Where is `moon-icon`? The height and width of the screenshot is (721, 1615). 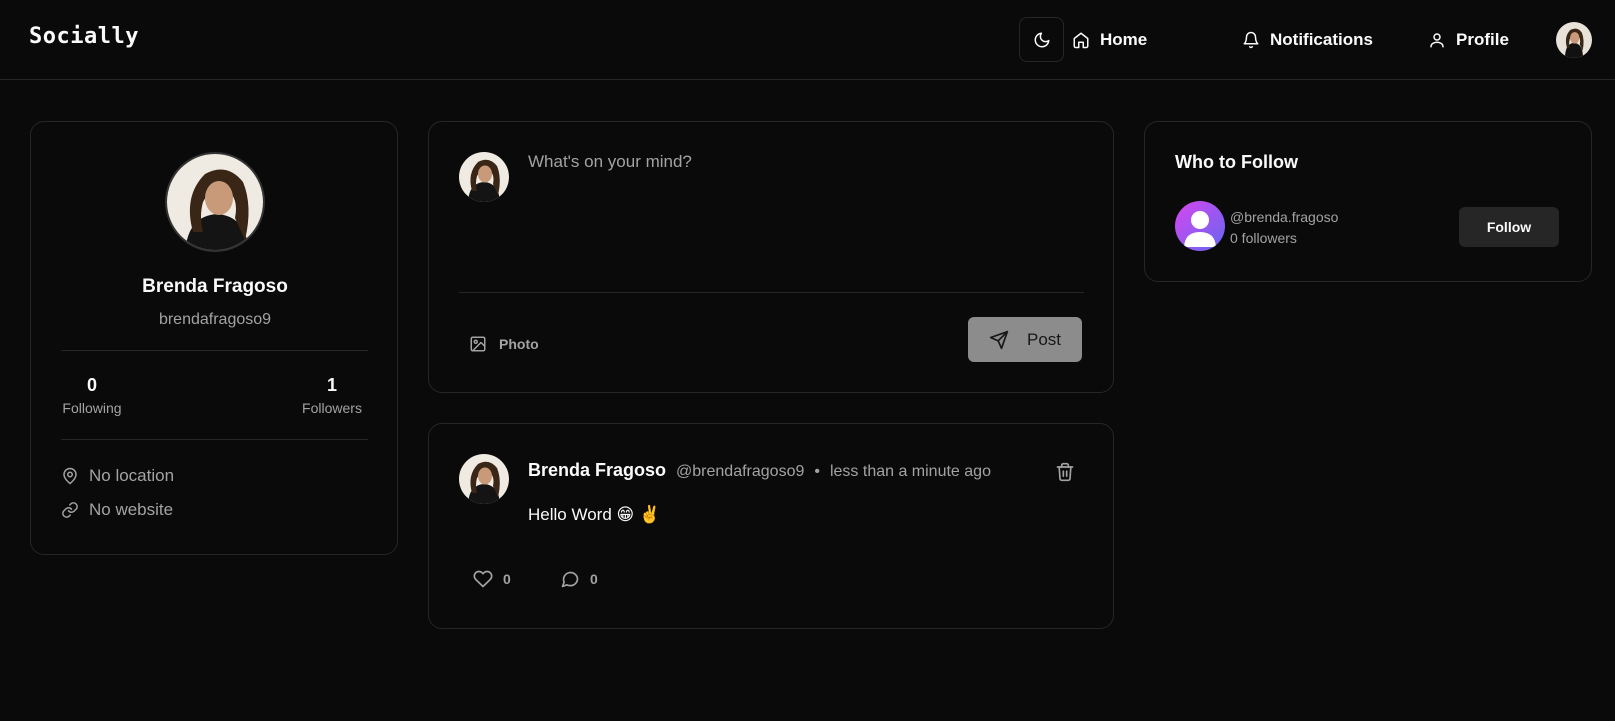 moon-icon is located at coordinates (1041, 39).